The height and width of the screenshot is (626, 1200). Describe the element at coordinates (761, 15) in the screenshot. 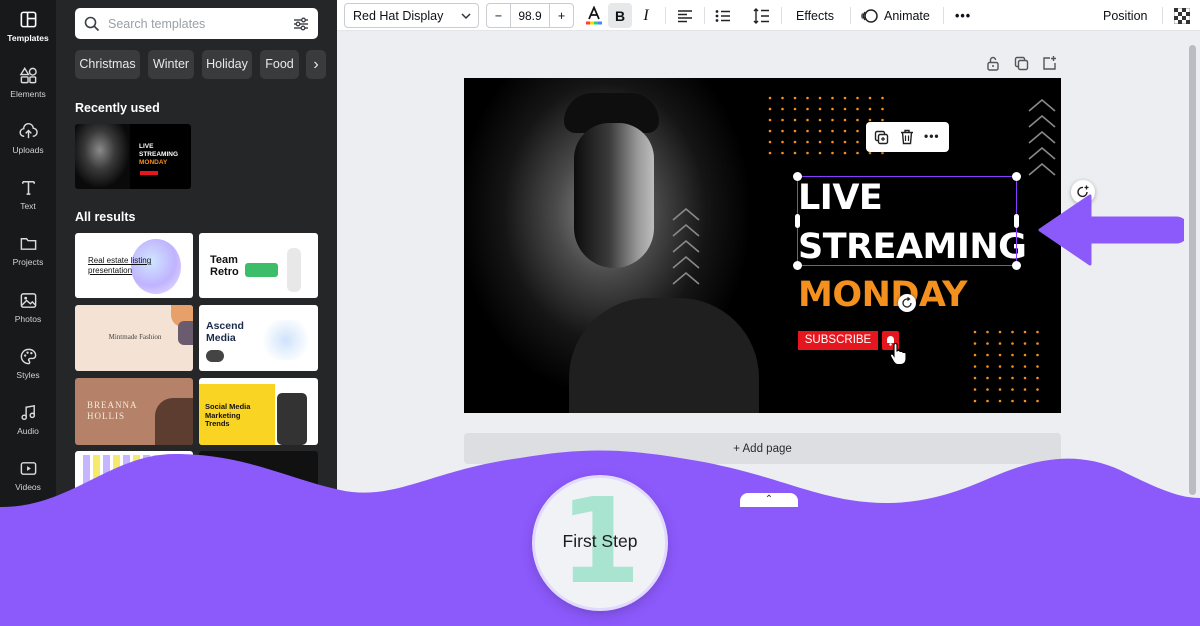

I see `spacing-button` at that location.